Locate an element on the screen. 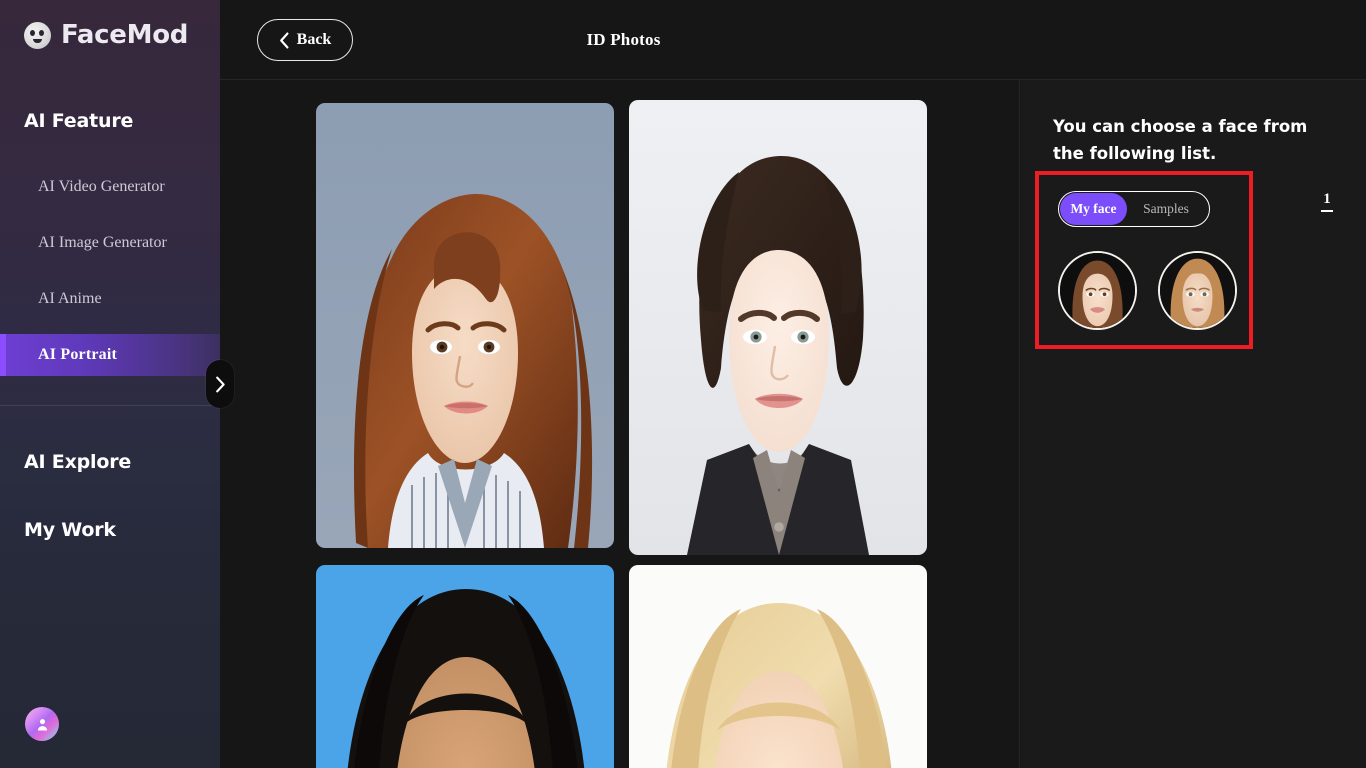 Image resolution: width=1366 pixels, height=768 pixels. sidebar-collapse-toggle is located at coordinates (220, 384).